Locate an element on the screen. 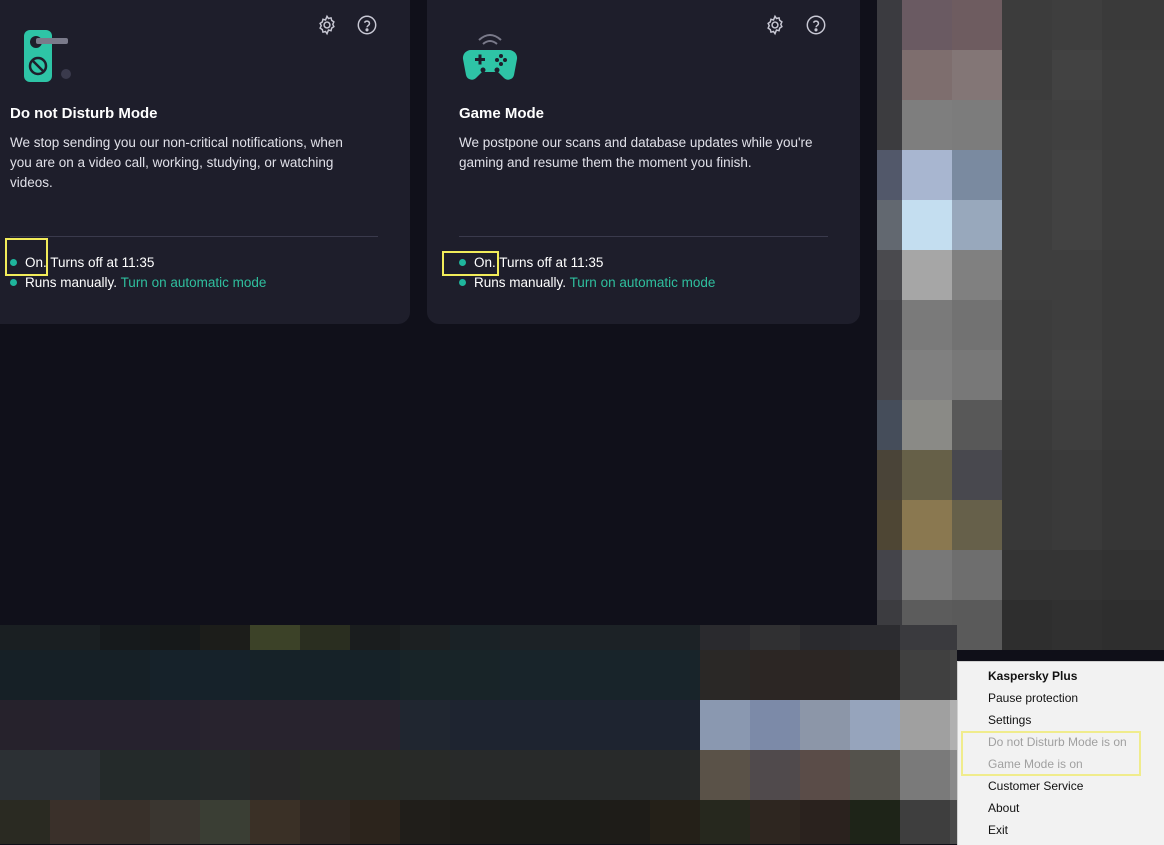  gamepad-icon is located at coordinates (490, 56).